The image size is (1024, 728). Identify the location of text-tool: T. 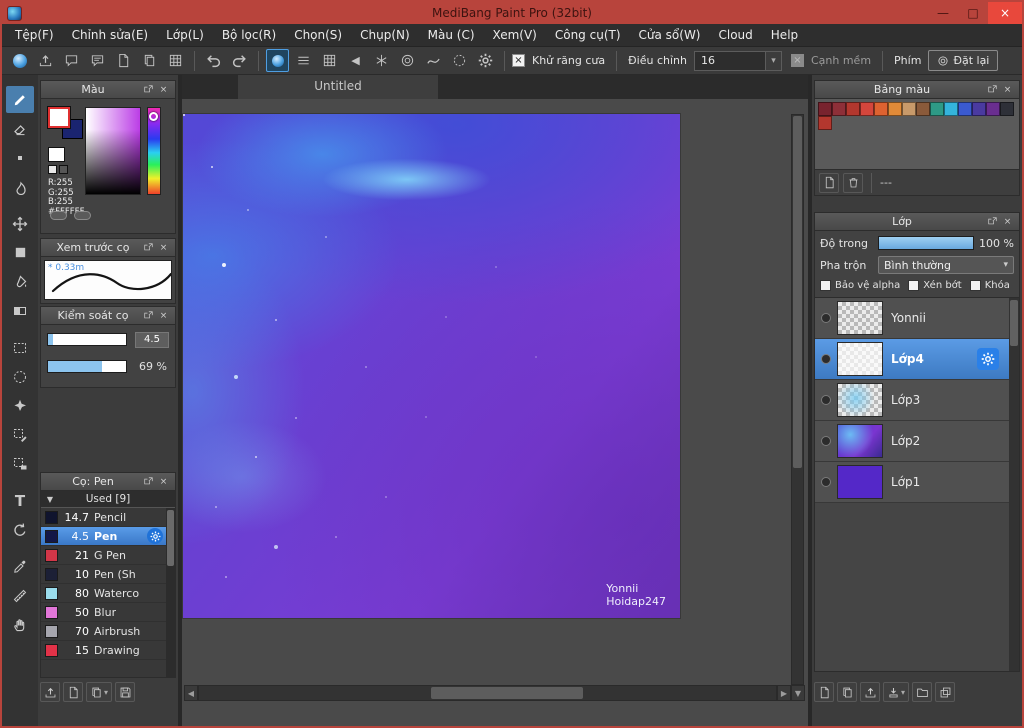
(20, 500).